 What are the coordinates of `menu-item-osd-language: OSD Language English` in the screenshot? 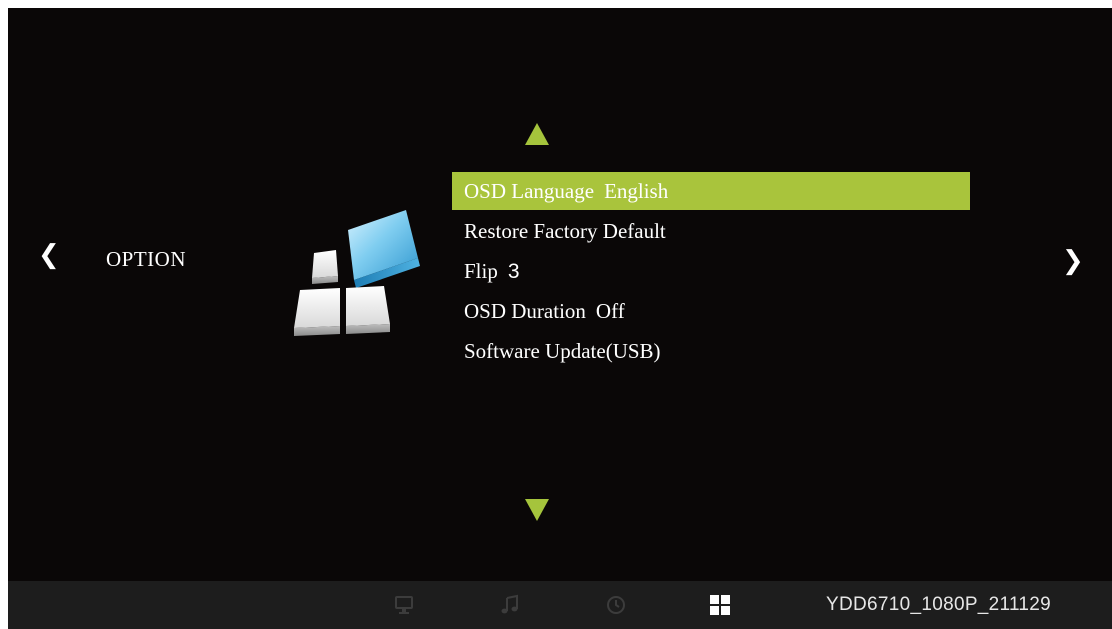 It's located at (711, 191).